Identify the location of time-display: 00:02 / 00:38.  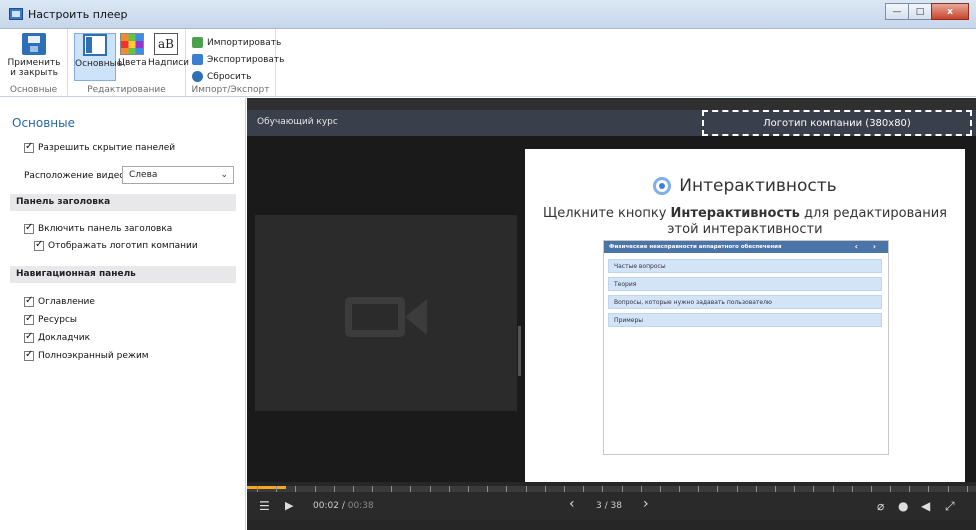
(343, 506).